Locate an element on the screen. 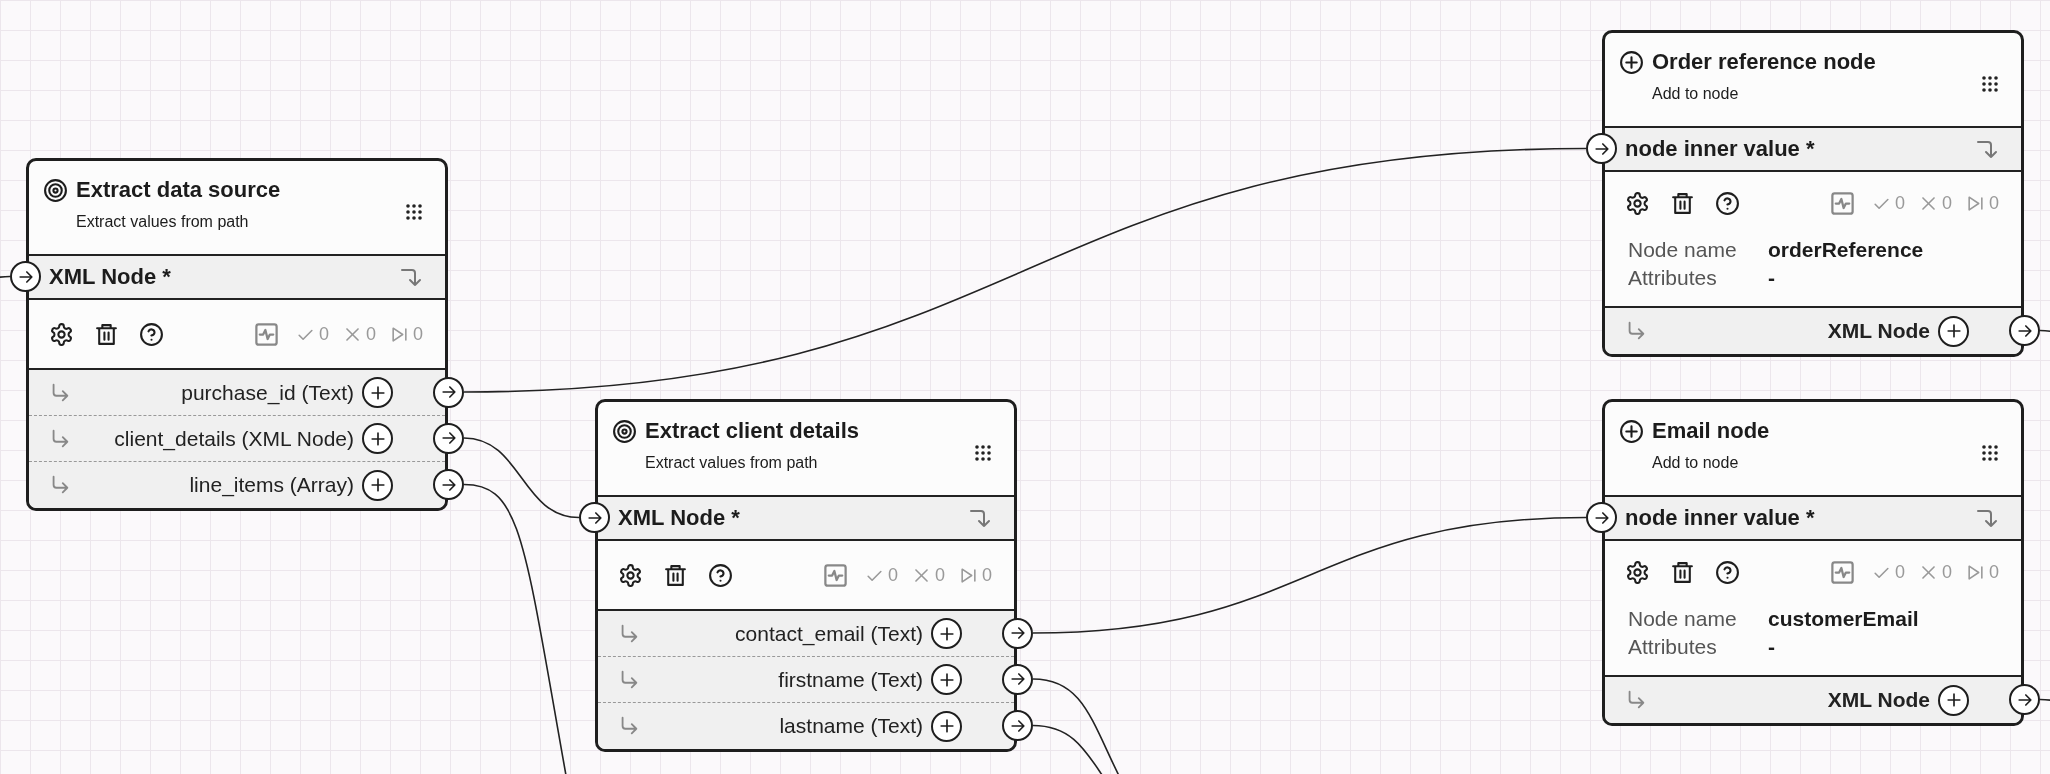 The width and height of the screenshot is (2050, 774). output-label: purchase_id (Text) is located at coordinates (267, 392).